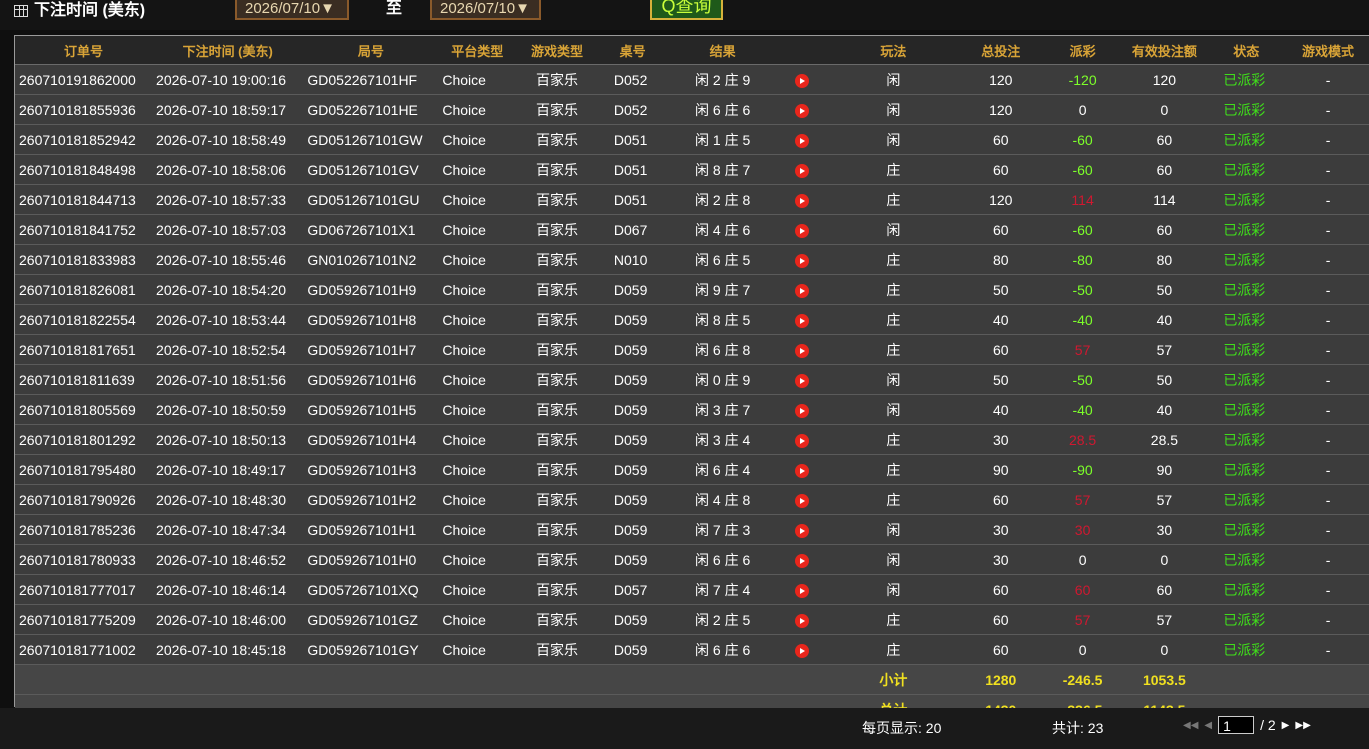 The image size is (1369, 749). Describe the element at coordinates (371, 199) in the screenshot. I see `round-no-cell: GD051267101GU` at that location.